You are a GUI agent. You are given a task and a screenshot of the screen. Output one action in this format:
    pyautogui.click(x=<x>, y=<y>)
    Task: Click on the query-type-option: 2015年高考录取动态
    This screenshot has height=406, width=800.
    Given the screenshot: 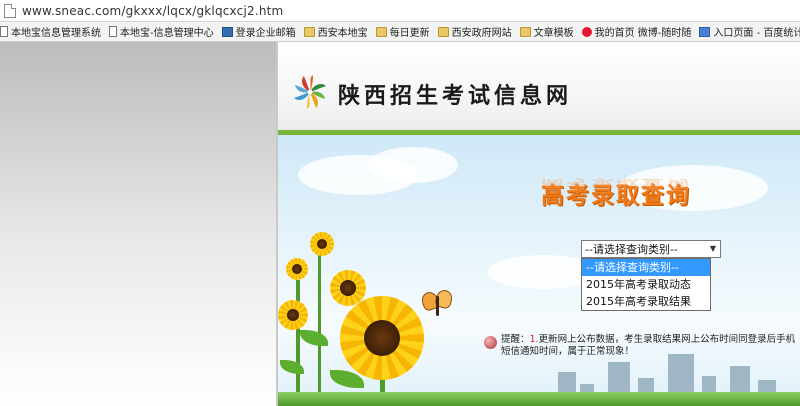 What is the action you would take?
    pyautogui.click(x=646, y=284)
    